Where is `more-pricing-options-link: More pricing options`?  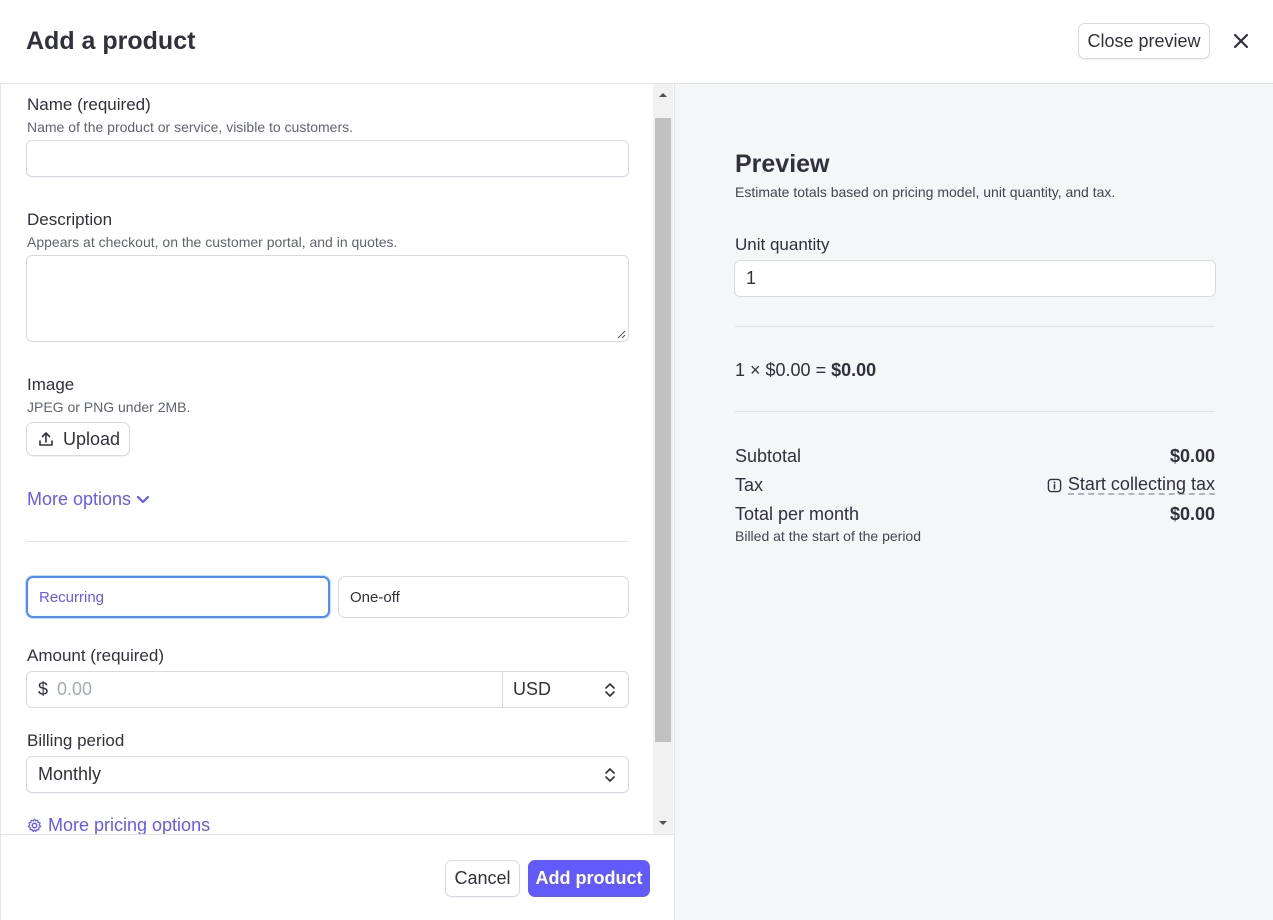 more-pricing-options-link: More pricing options is located at coordinates (118, 824).